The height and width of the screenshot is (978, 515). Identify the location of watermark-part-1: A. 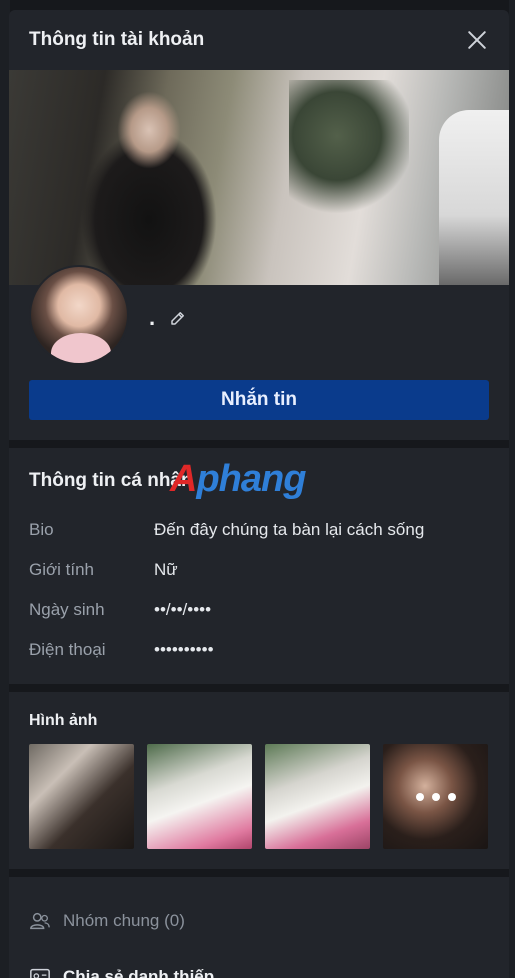
(183, 479).